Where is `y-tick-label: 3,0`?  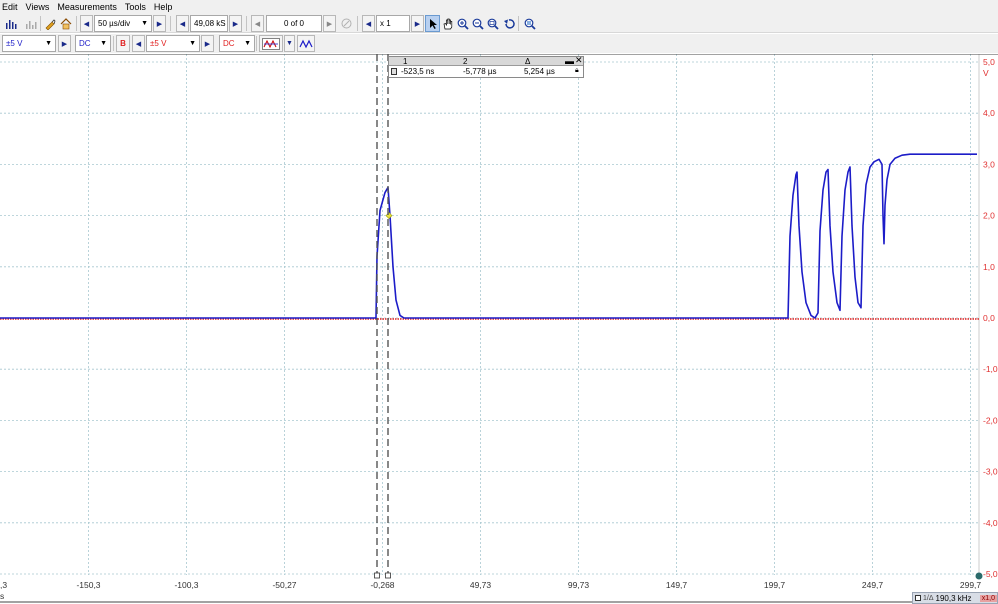 y-tick-label: 3,0 is located at coordinates (989, 164).